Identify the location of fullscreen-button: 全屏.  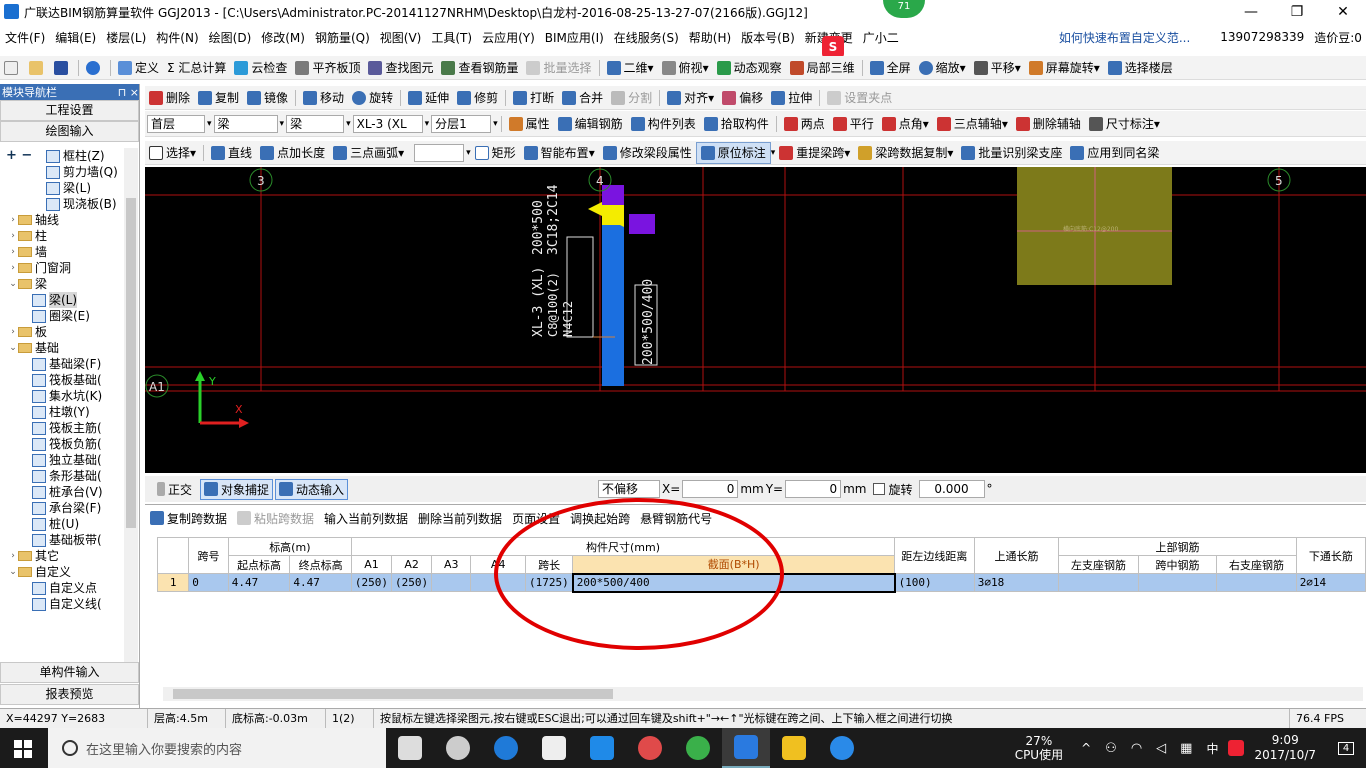
(890, 68).